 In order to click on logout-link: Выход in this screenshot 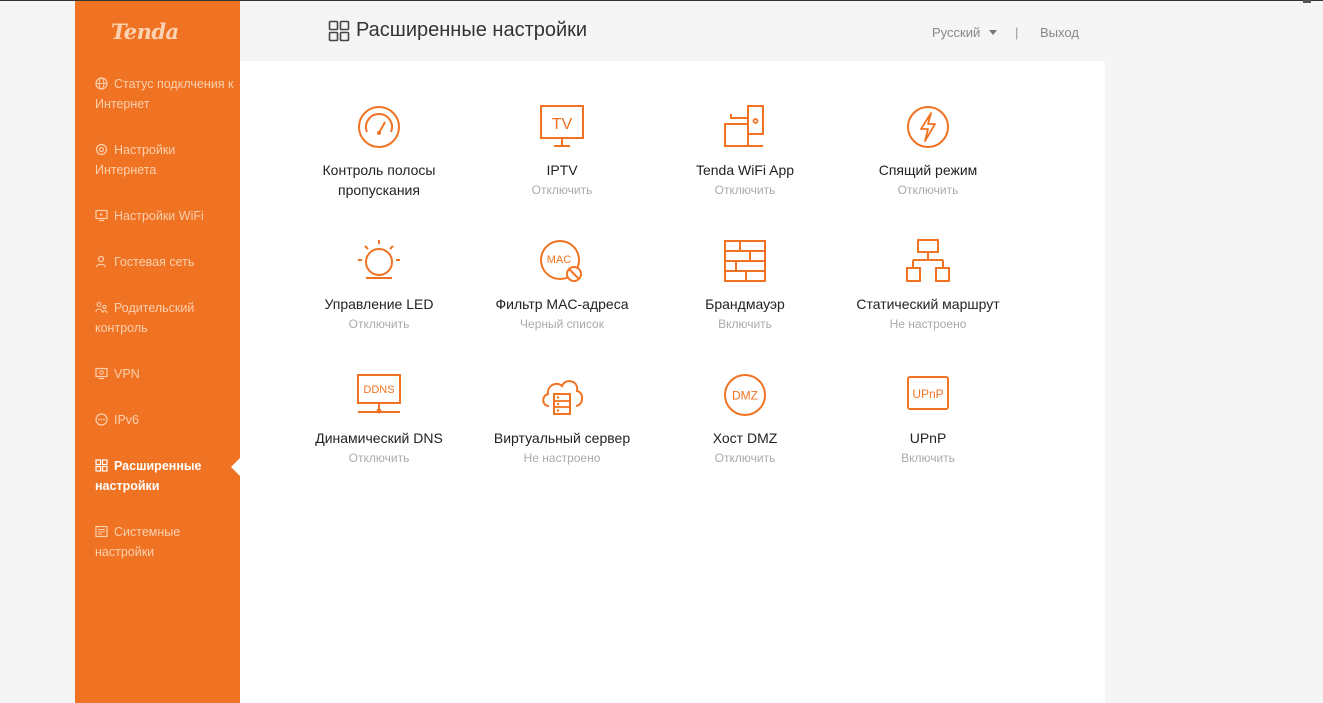, I will do `click(1059, 32)`.